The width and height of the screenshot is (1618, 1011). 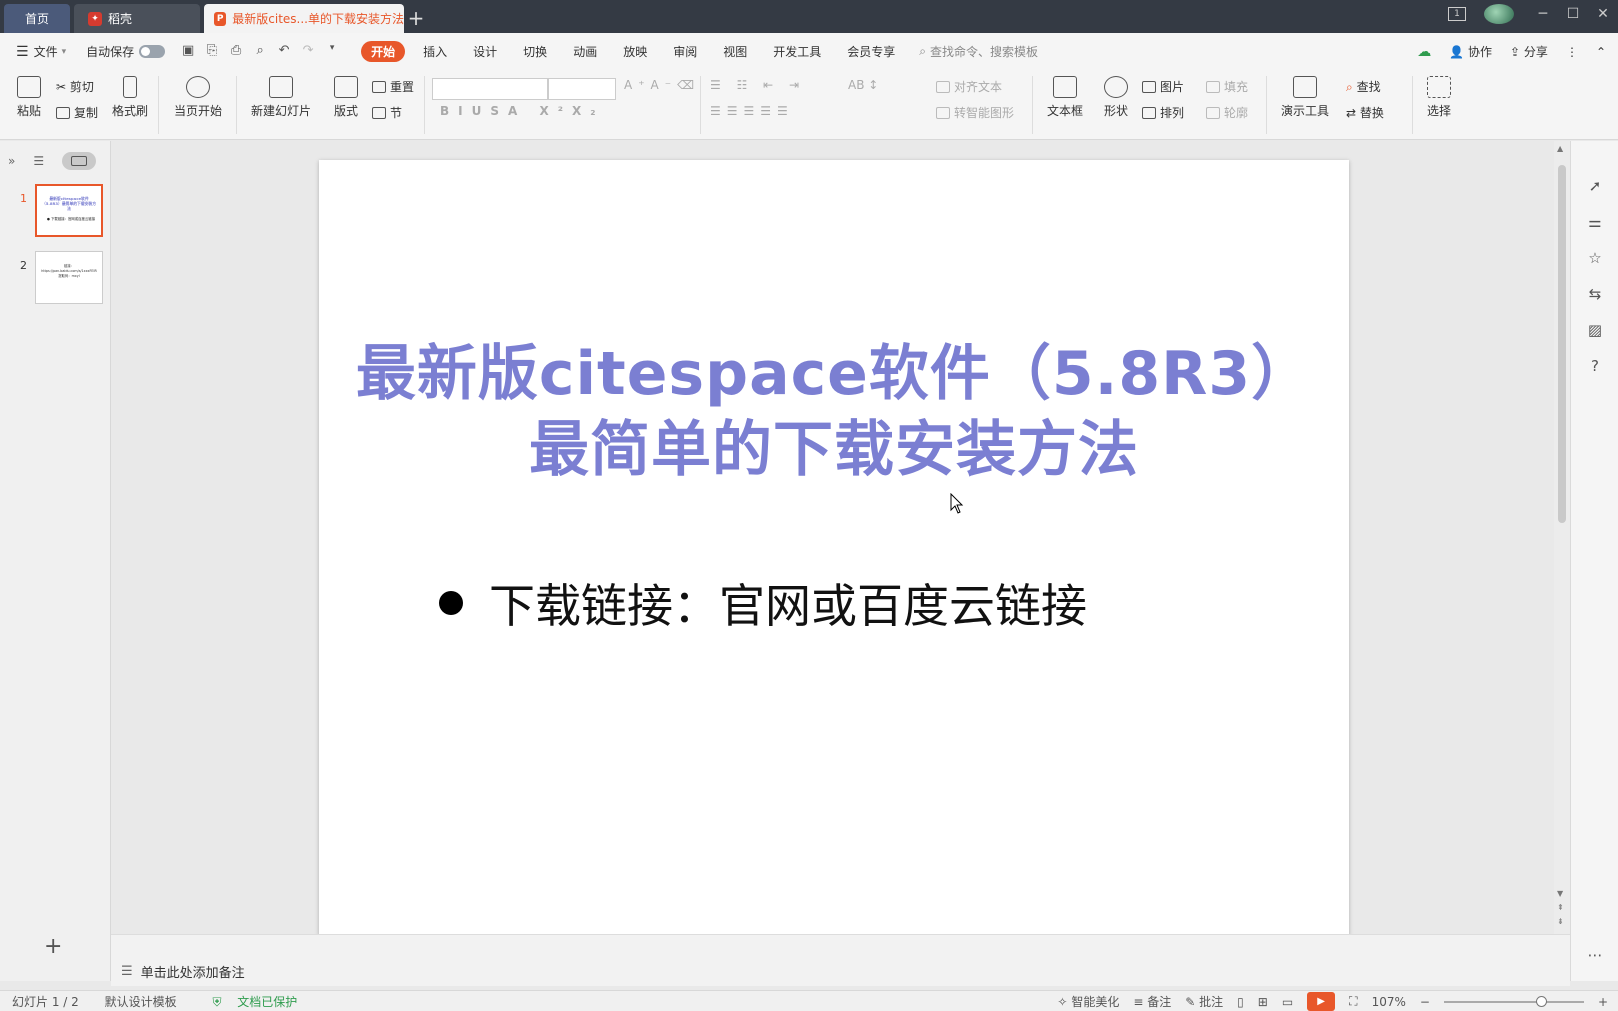 I want to click on new-slide-button: 新建幻灯片, so click(x=281, y=97).